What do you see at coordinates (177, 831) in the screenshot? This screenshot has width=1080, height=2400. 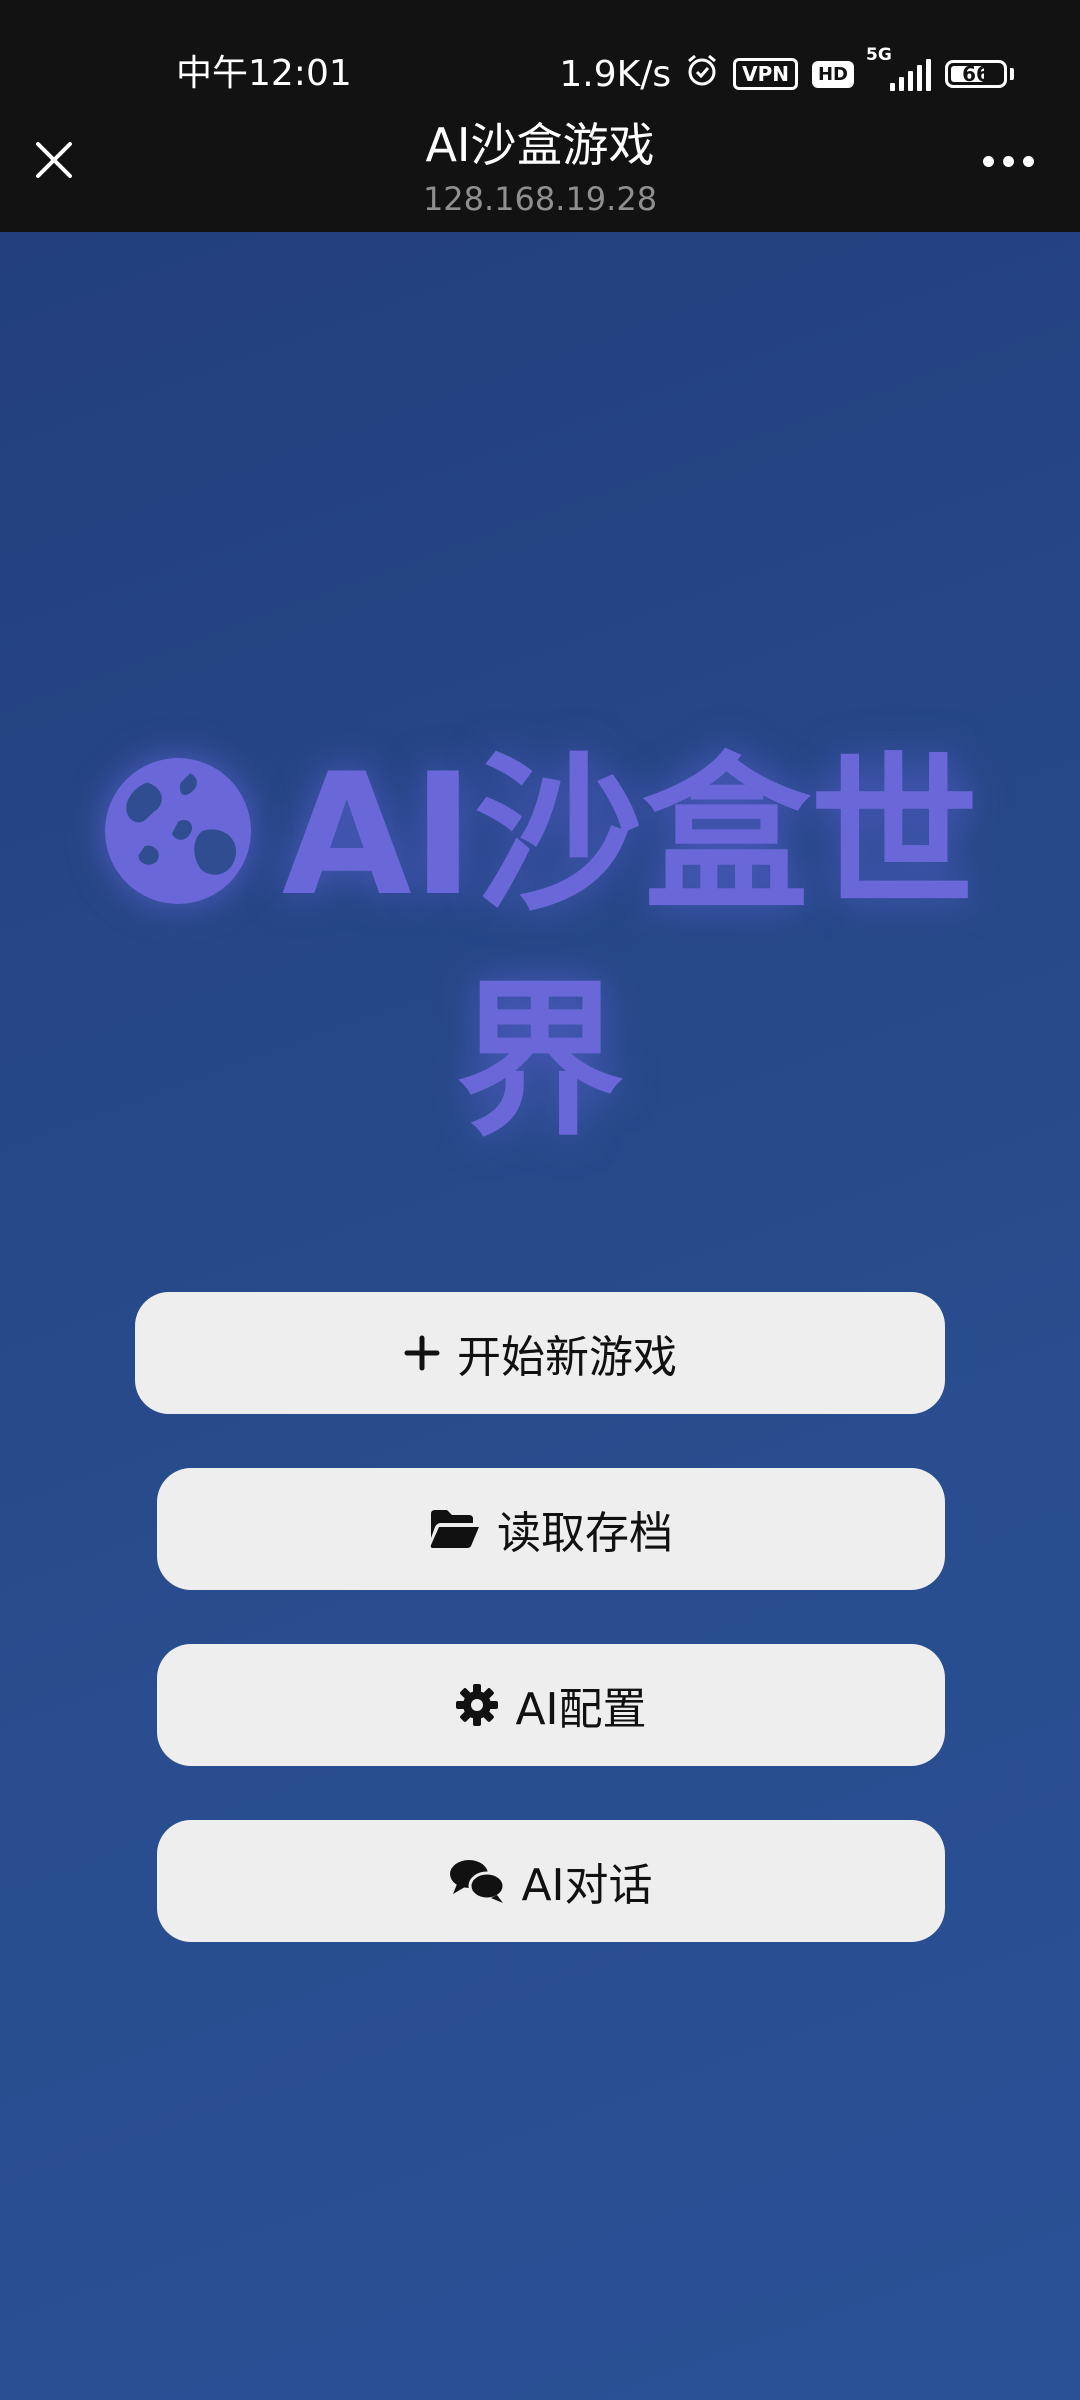 I see `globe-icon` at bounding box center [177, 831].